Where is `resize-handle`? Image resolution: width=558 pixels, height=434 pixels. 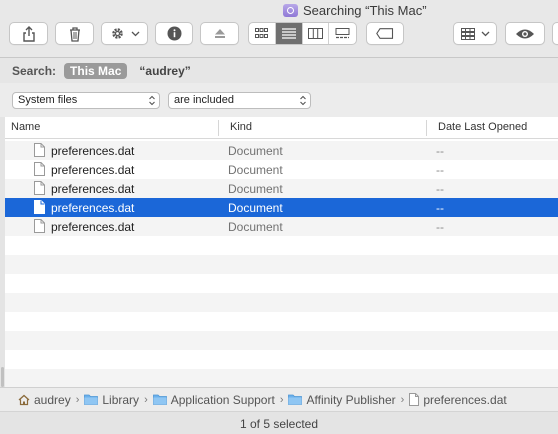
resize-handle is located at coordinates (2, 377).